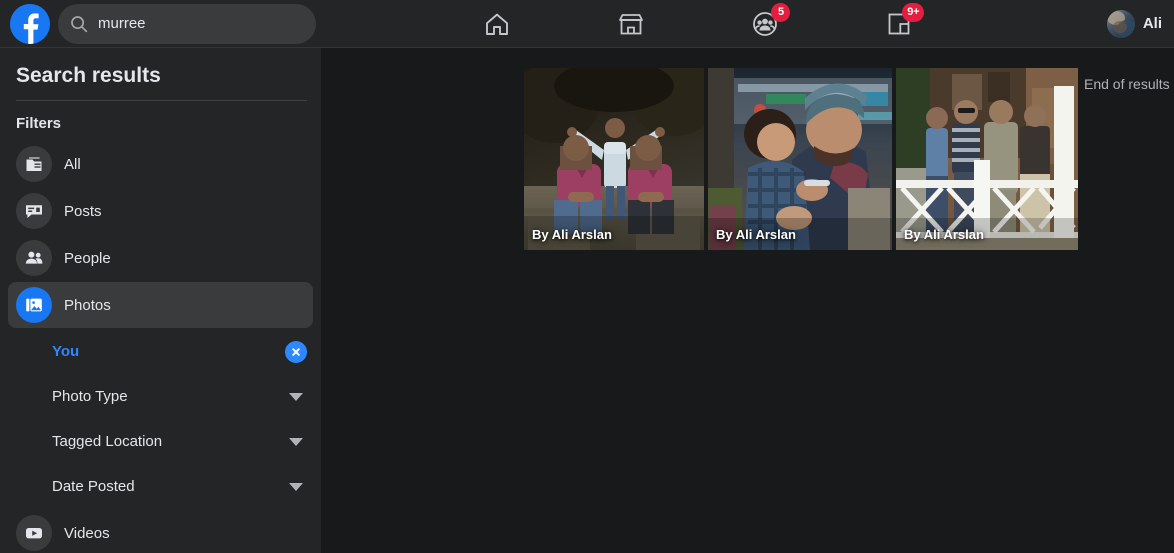 The image size is (1174, 553). I want to click on nav-marketplace-button, so click(631, 24).